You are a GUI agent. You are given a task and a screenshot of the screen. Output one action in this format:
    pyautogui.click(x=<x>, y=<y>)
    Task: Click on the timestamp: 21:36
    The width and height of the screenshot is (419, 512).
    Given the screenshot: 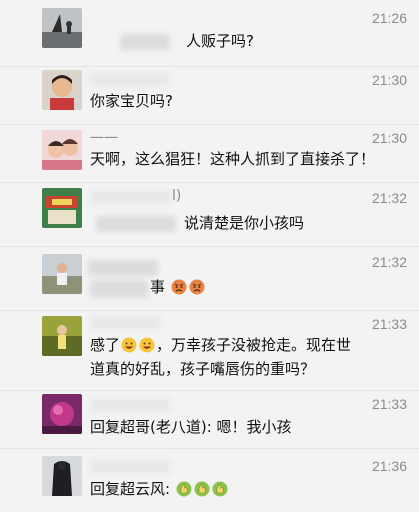 What is the action you would take?
    pyautogui.click(x=389, y=466)
    